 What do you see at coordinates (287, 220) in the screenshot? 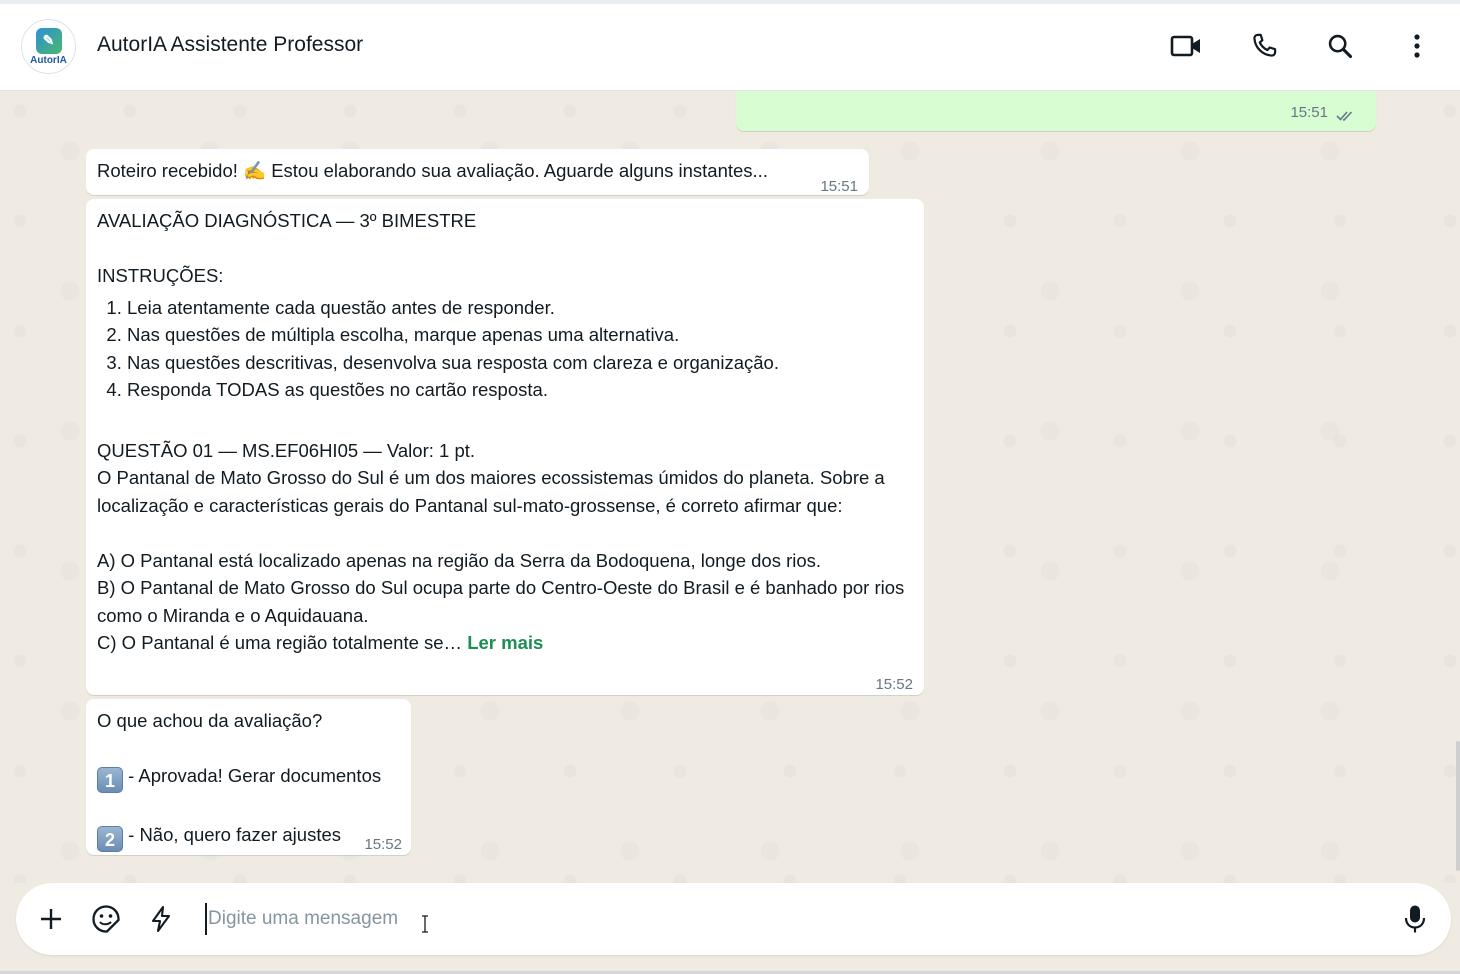
I see `assessment-heading: AVALIAÇÃO DIAGNÓSTICA — 3º BIMESTRE` at bounding box center [287, 220].